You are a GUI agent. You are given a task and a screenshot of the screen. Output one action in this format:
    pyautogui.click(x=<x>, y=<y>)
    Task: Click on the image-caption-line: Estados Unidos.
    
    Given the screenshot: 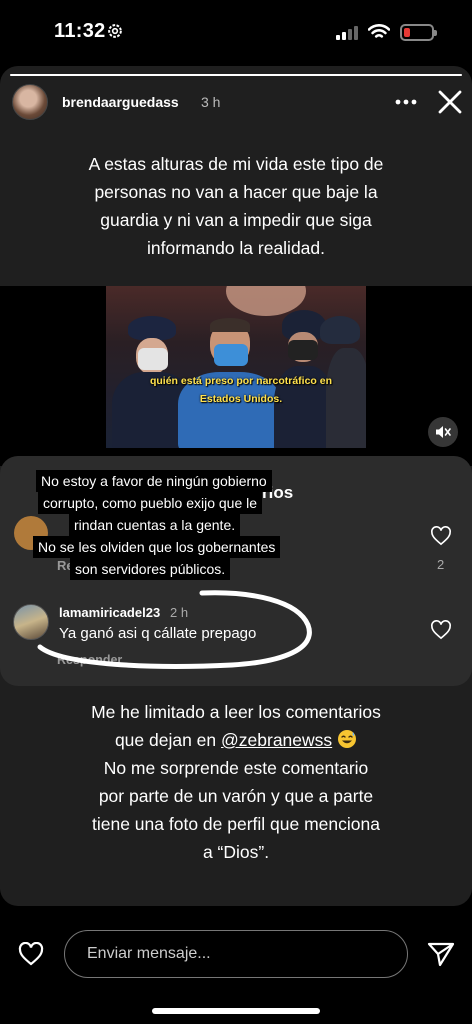 What is the action you would take?
    pyautogui.click(x=241, y=399)
    